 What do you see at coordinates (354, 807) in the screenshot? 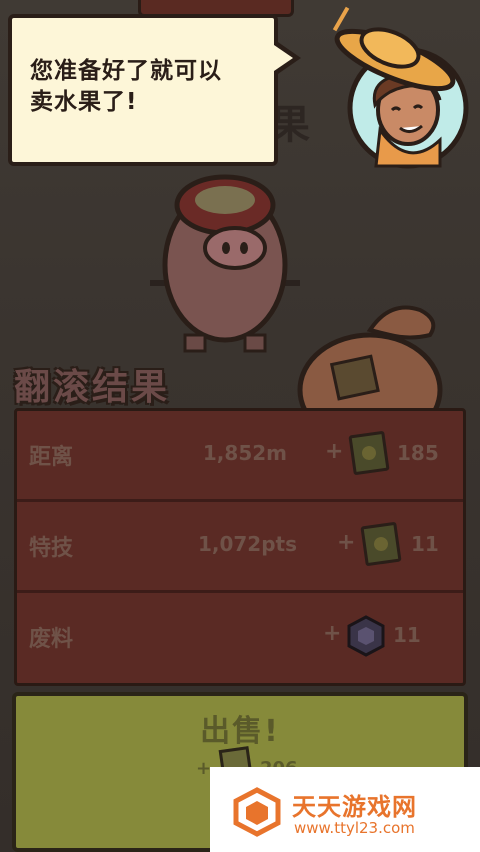
I see `watermark-title: 天天游戏网` at bounding box center [354, 807].